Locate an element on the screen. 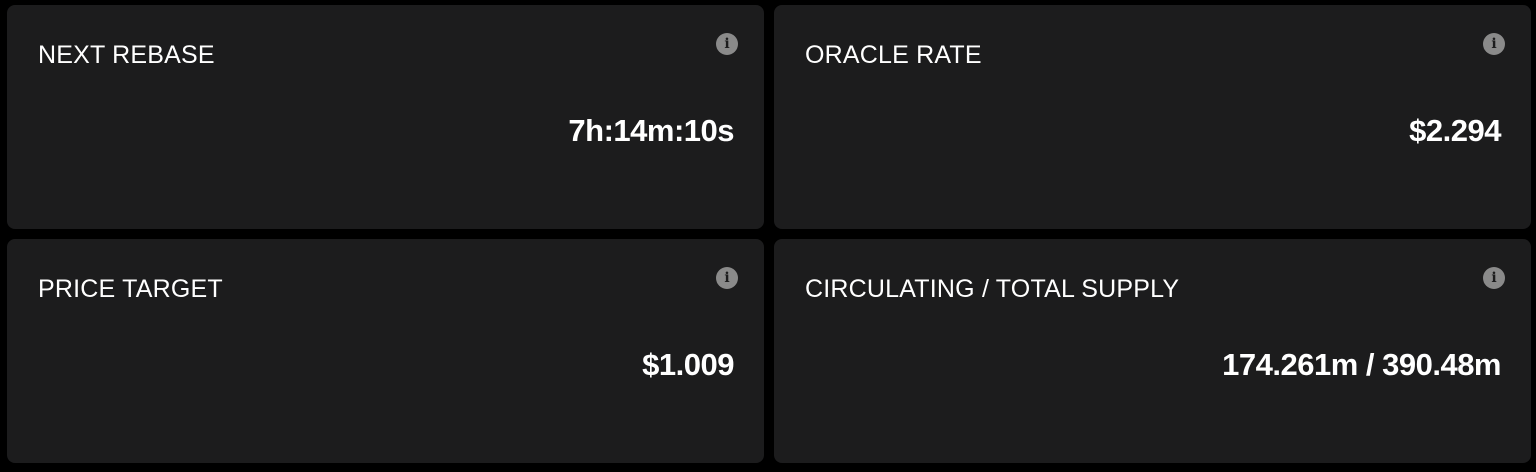 The image size is (1536, 472). card-title: PRICE TARGET is located at coordinates (130, 289).